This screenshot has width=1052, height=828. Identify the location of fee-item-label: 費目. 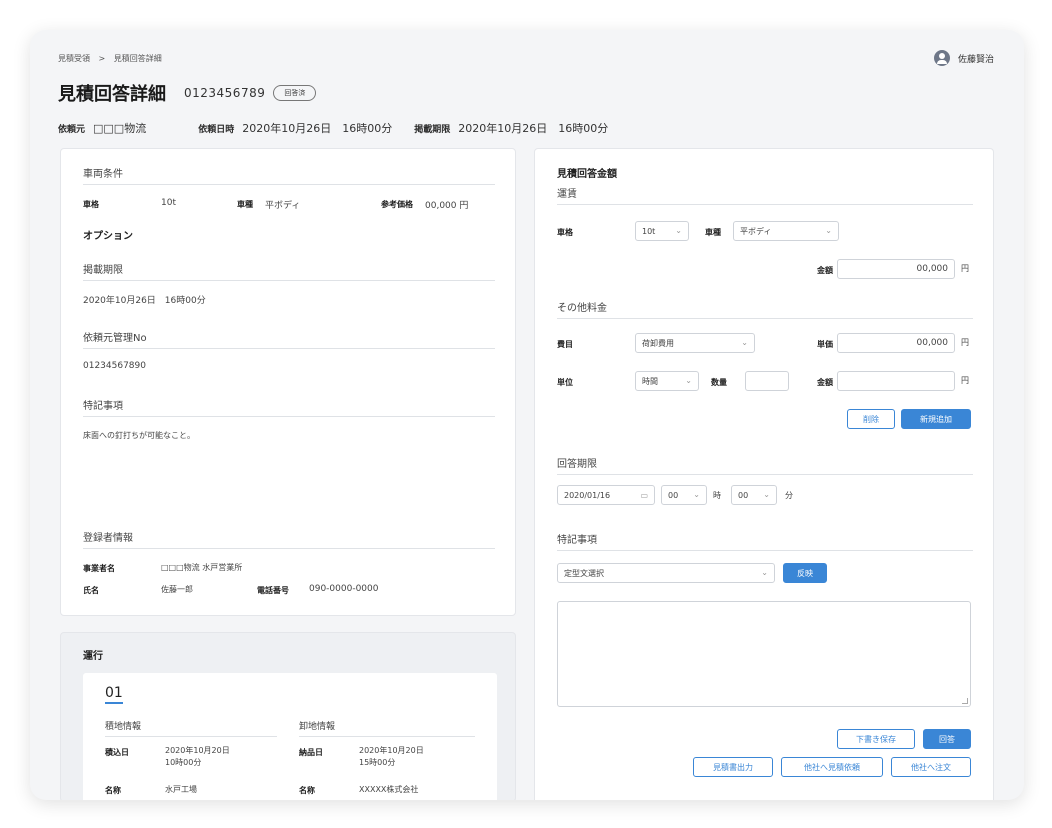
(565, 344).